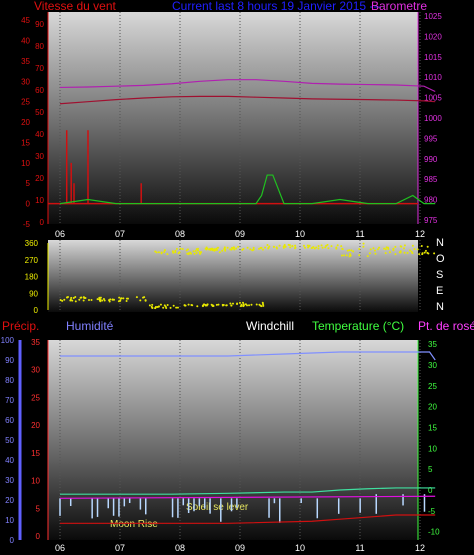 This screenshot has height=555, width=474. What do you see at coordinates (20, 326) in the screenshot?
I see `precip-label: Précip.` at bounding box center [20, 326].